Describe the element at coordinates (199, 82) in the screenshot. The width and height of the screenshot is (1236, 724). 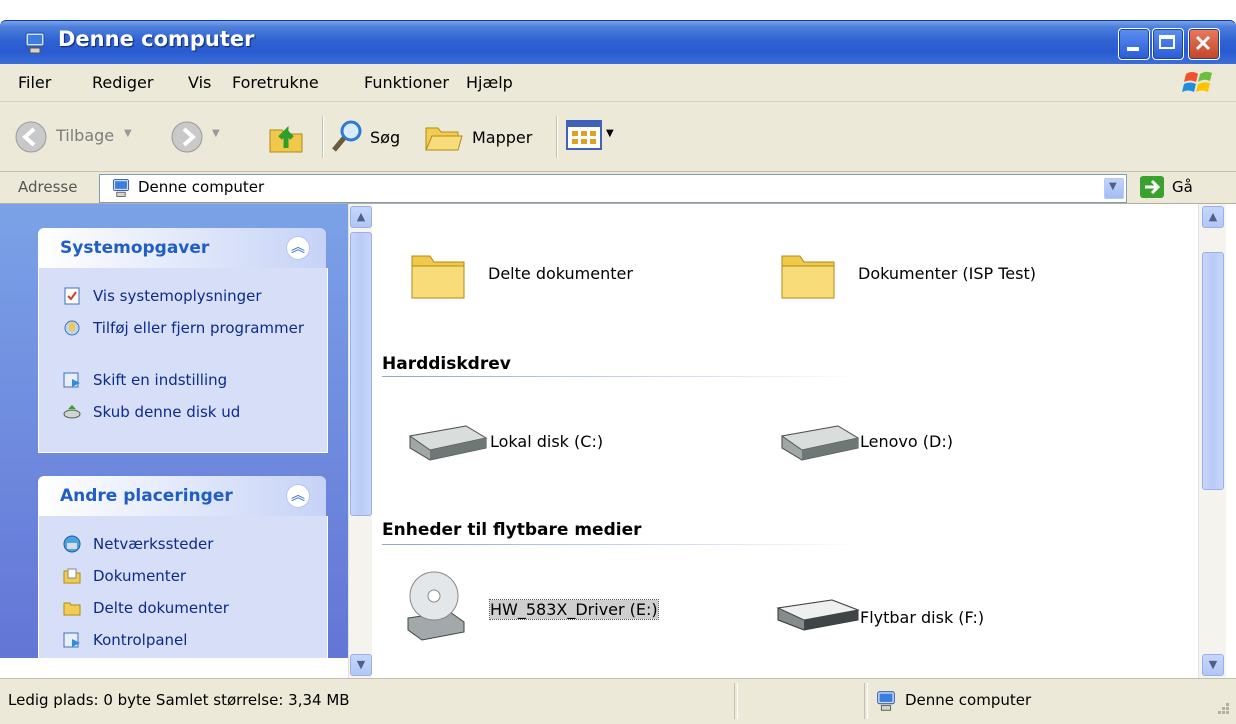
I see `menu-view: Vis` at that location.